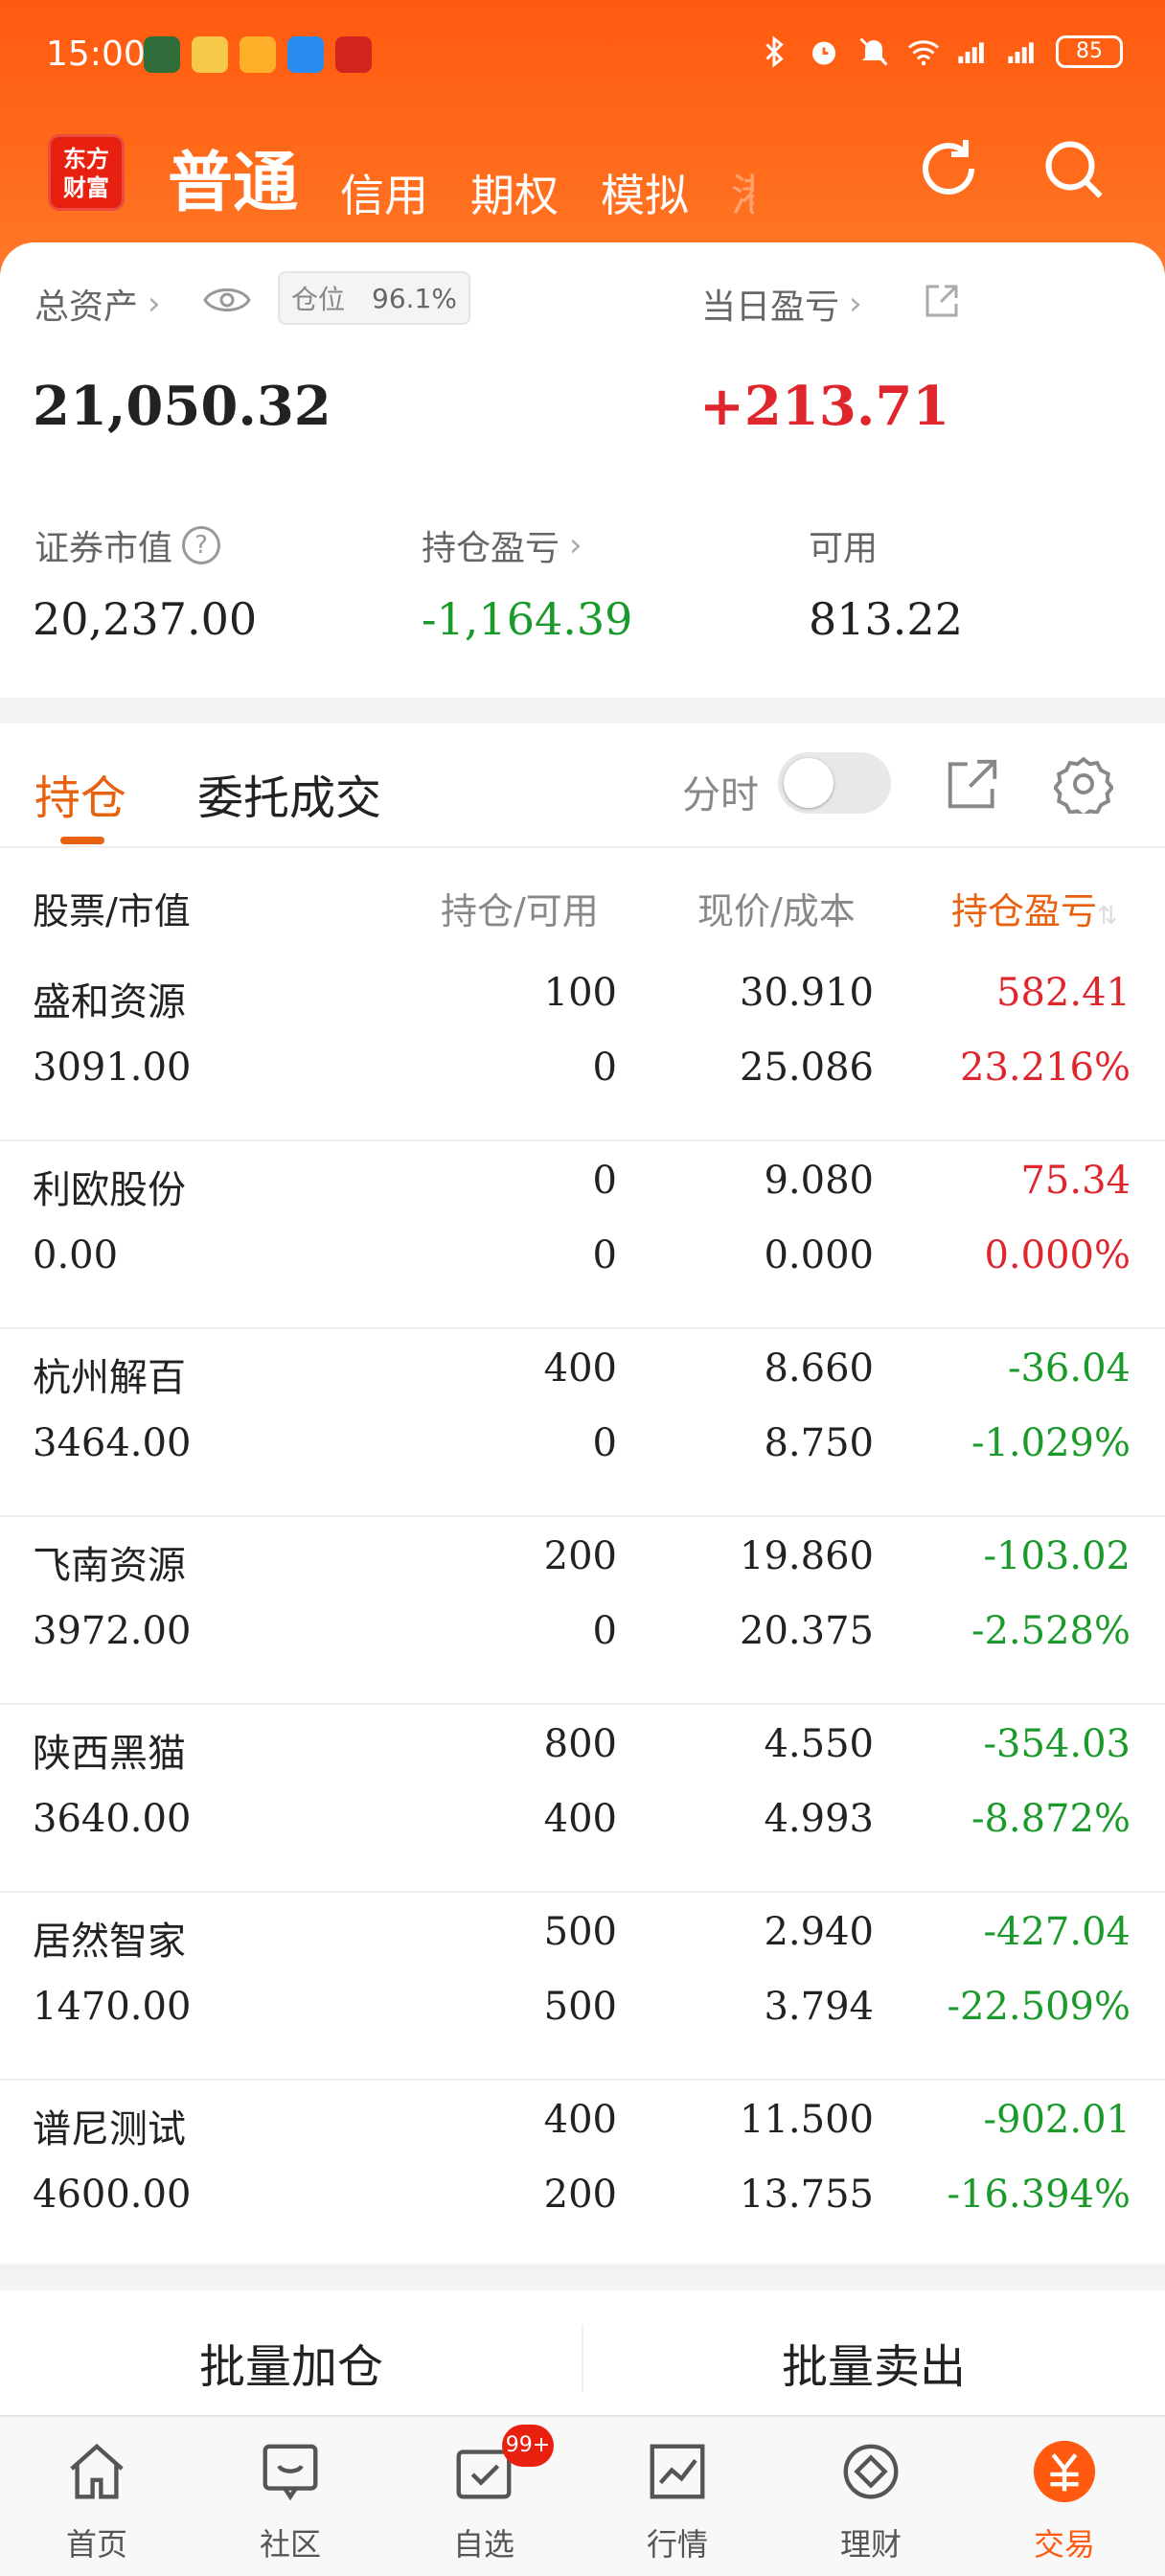 Image resolution: width=1165 pixels, height=2576 pixels. I want to click on current-price: 11.500, so click(807, 2120).